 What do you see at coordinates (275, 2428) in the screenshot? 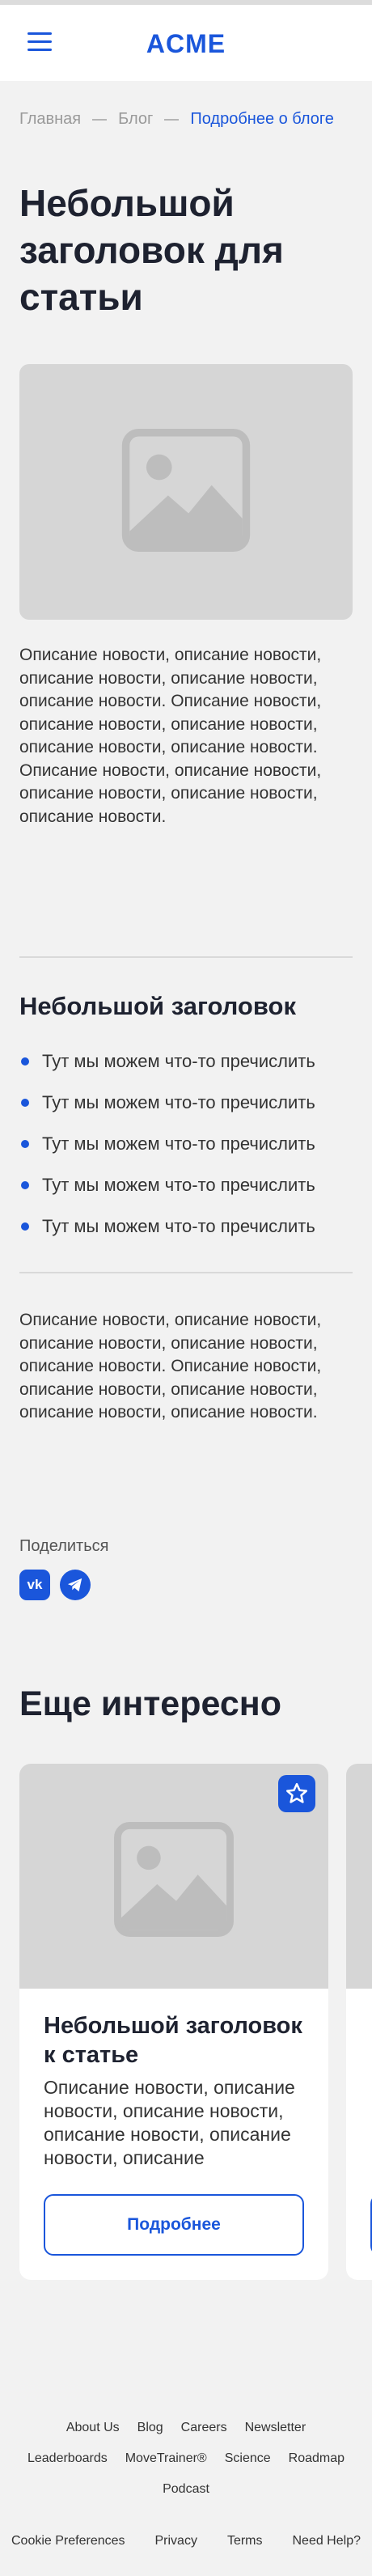
I see `footer-link-newsletter: Newsletter` at bounding box center [275, 2428].